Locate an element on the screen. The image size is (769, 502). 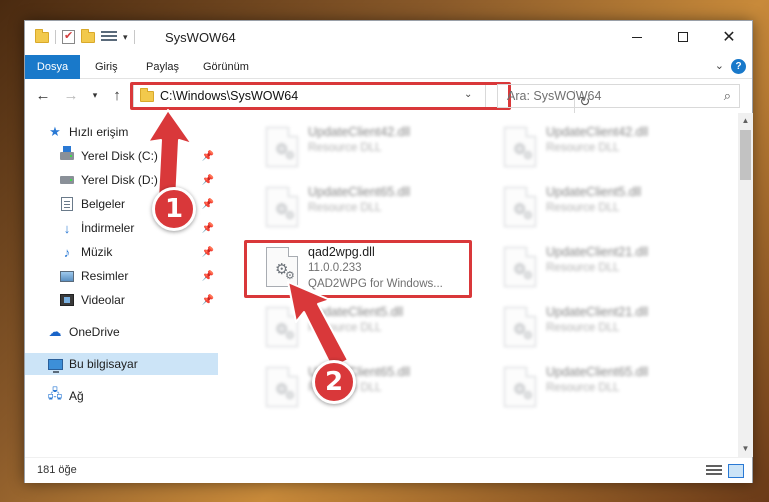
step-badge-2: 2 is located at coordinates (334, 382).